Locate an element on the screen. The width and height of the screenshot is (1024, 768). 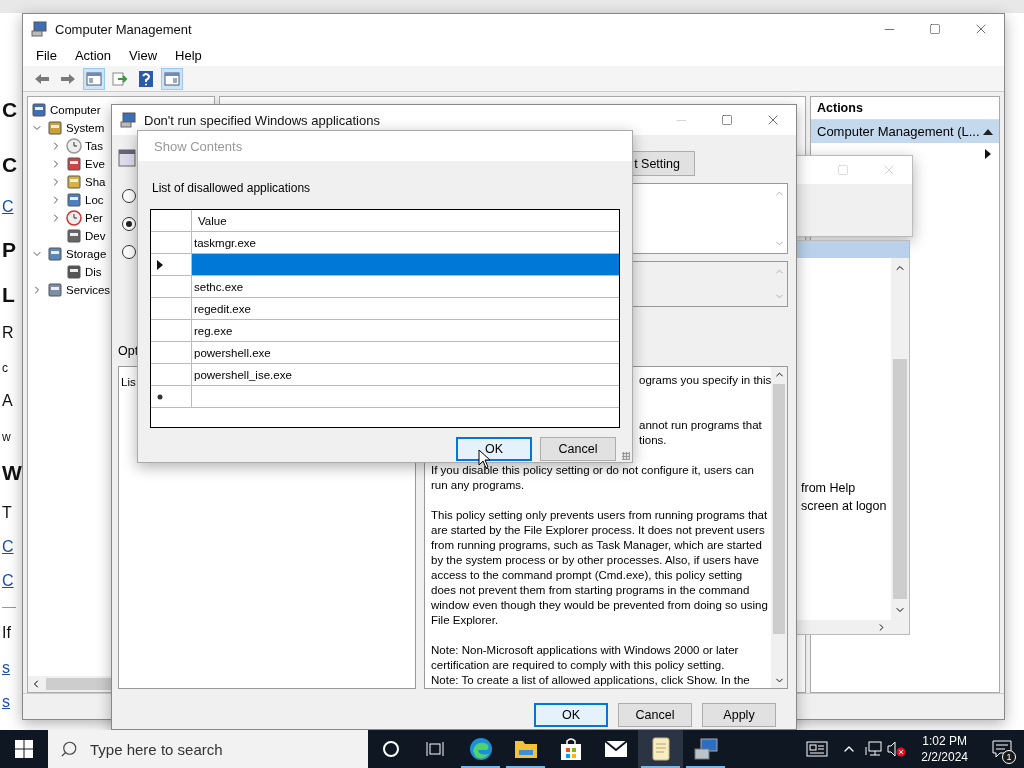
tree-item: Loc is located at coordinates (94, 200).